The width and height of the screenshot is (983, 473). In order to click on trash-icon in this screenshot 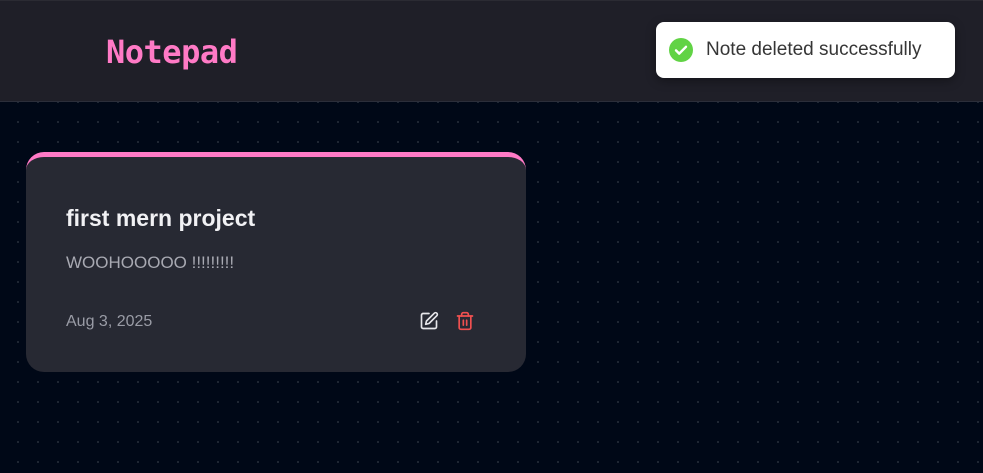, I will do `click(465, 321)`.